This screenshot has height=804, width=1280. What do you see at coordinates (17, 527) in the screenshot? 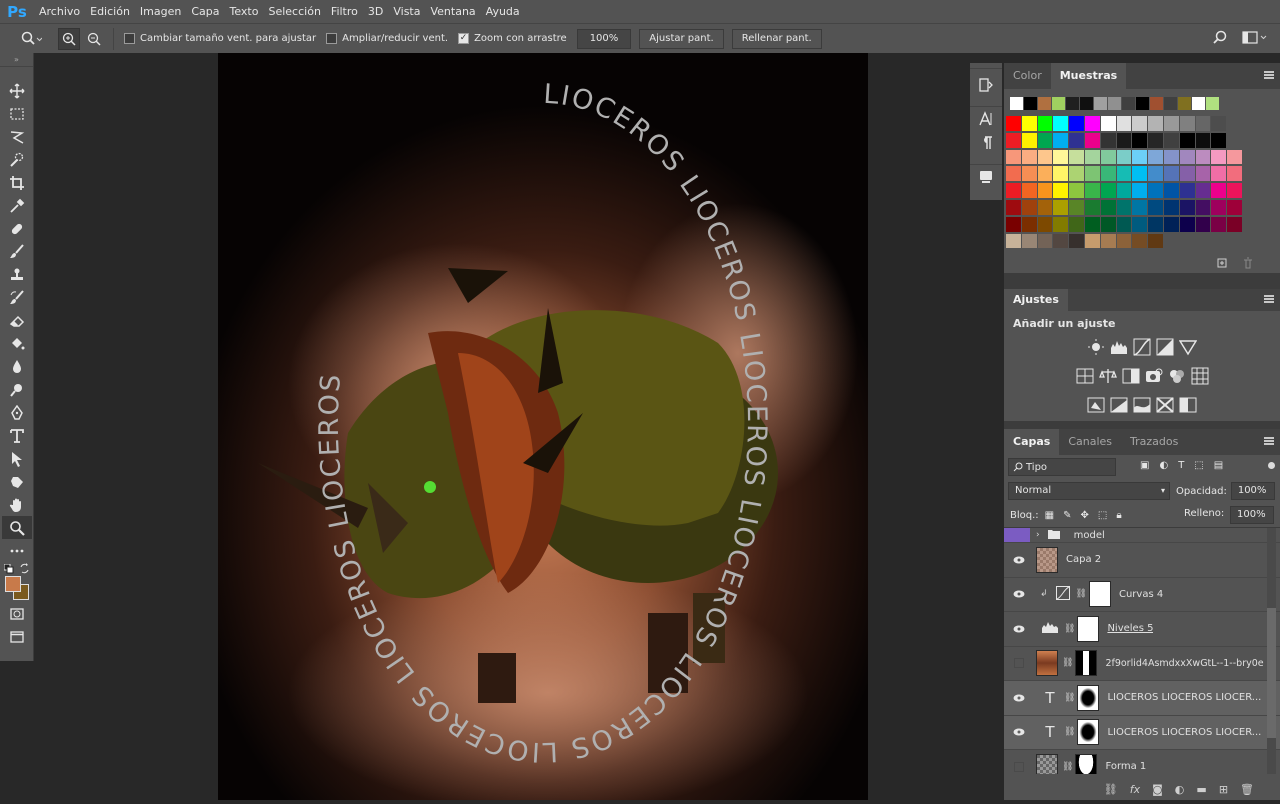
I see `zoom-icon` at bounding box center [17, 527].